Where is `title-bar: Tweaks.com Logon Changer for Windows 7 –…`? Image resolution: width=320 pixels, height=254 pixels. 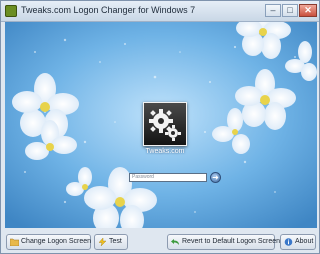 title-bar: Tweaks.com Logon Changer for Windows 7 –… is located at coordinates (160, 11).